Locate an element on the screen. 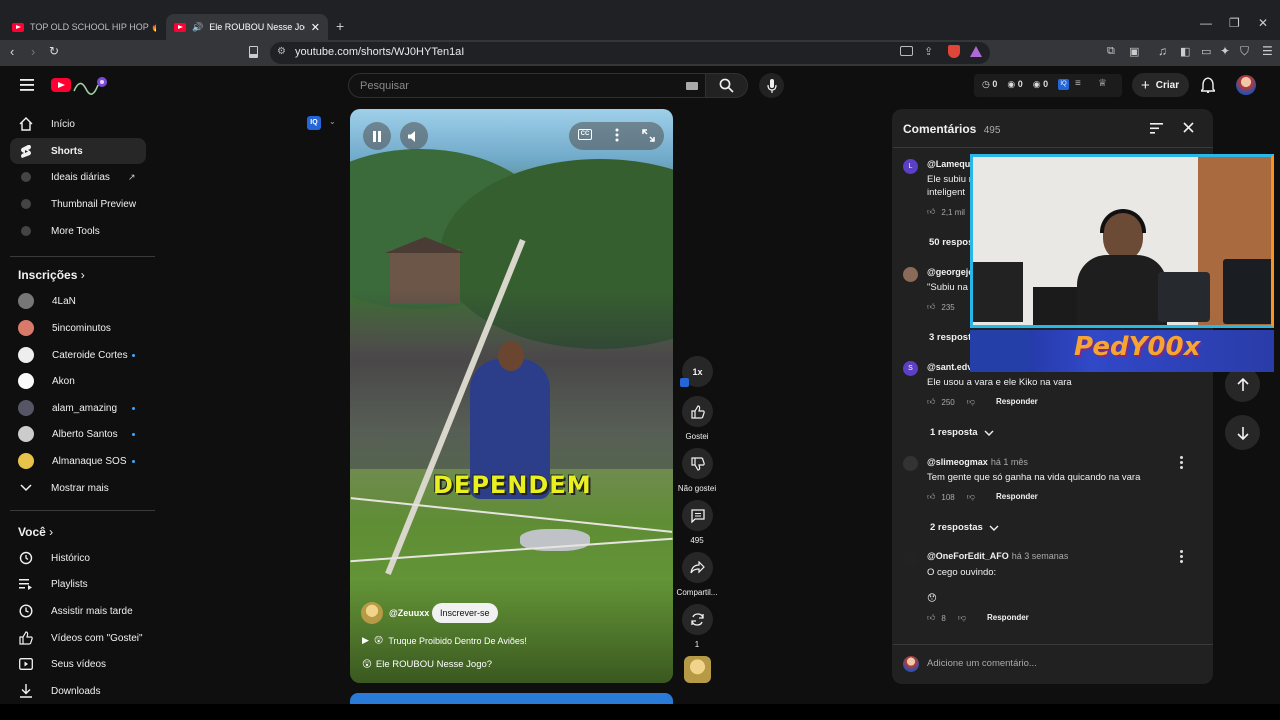 The image size is (1280, 720). site-info-icon: ⚙ is located at coordinates (281, 51).